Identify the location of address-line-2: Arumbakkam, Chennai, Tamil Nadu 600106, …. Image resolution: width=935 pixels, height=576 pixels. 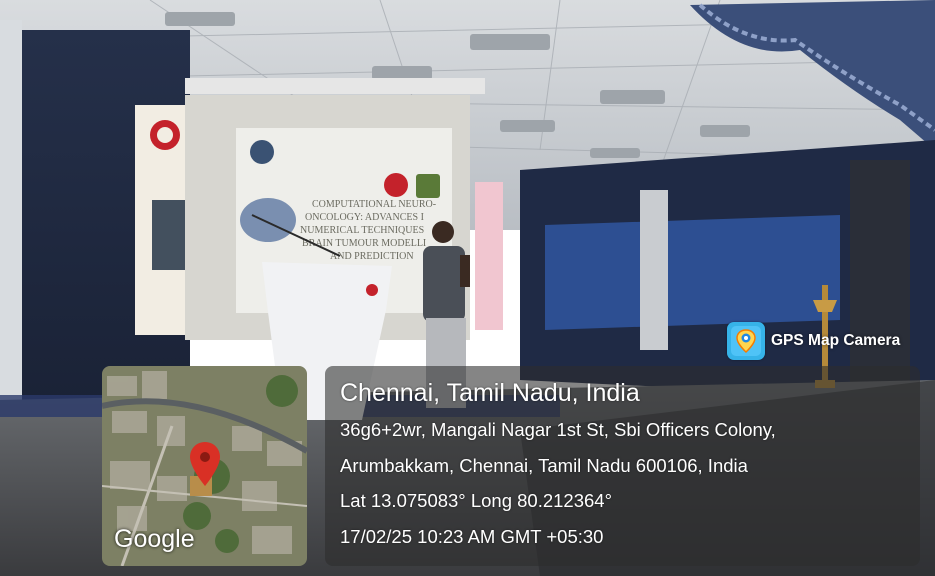
(544, 465).